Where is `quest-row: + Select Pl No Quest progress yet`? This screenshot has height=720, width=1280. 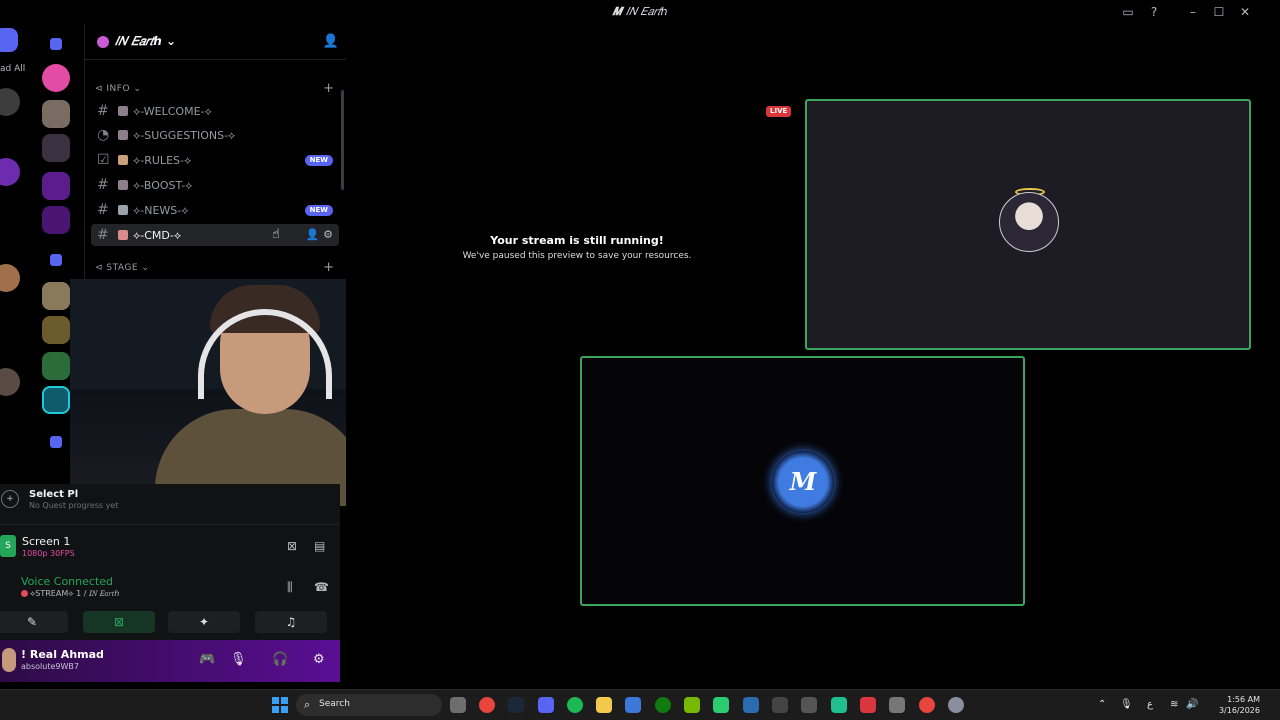 quest-row: + Select Pl No Quest progress yet is located at coordinates (170, 504).